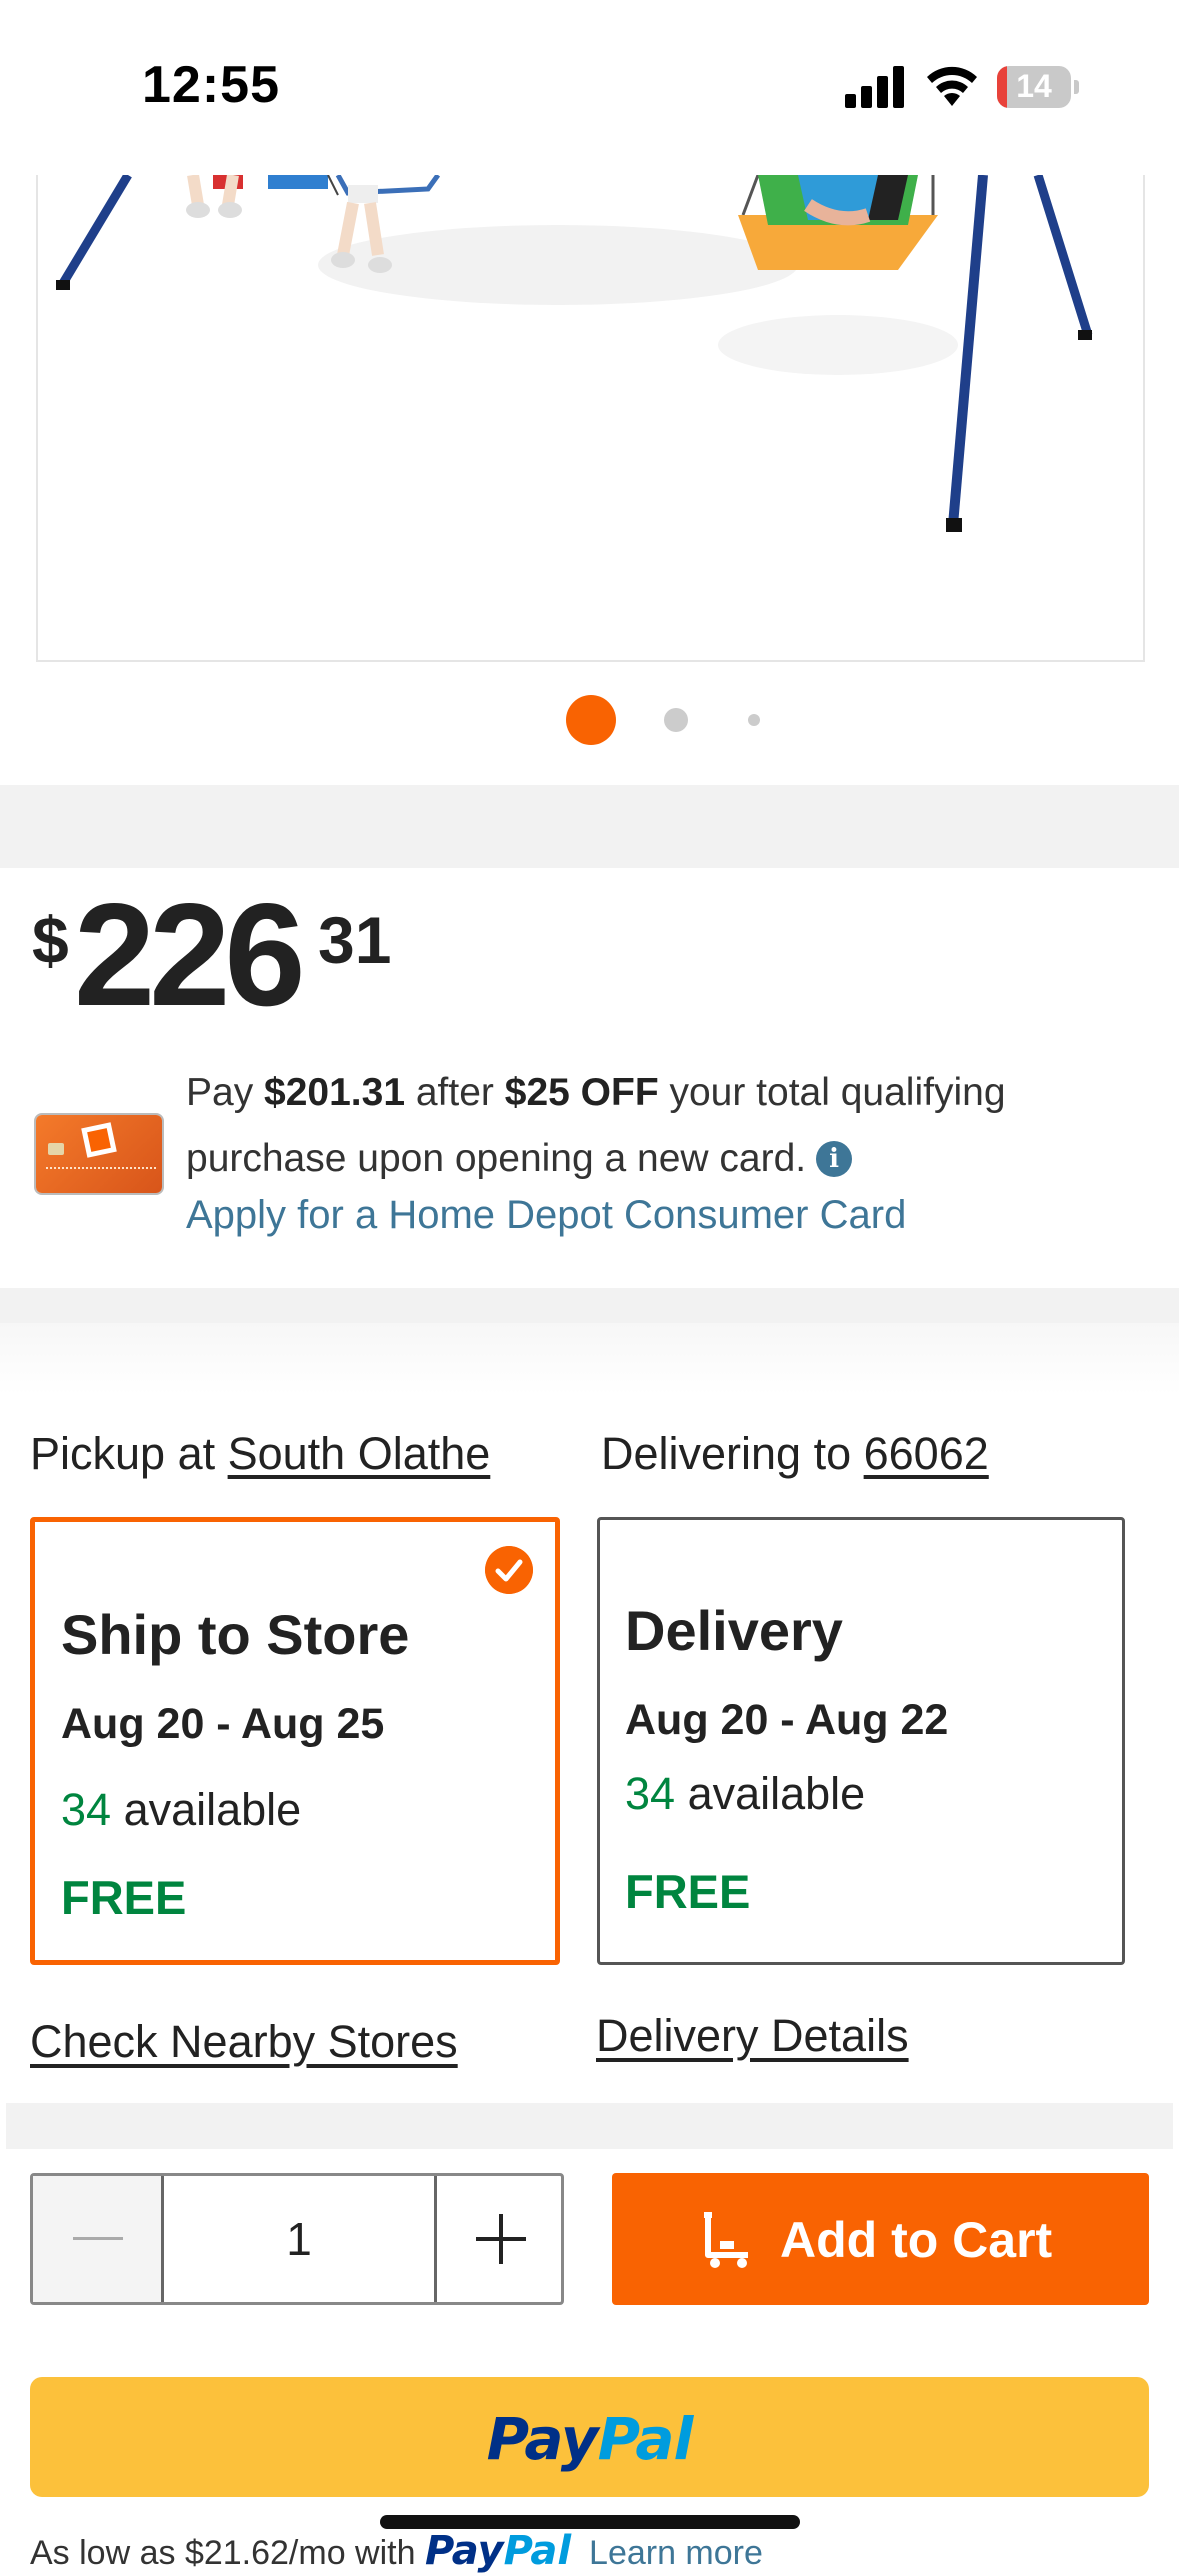 The image size is (1179, 2574). What do you see at coordinates (581, 1092) in the screenshot?
I see `promo-discount: $25 OFF` at bounding box center [581, 1092].